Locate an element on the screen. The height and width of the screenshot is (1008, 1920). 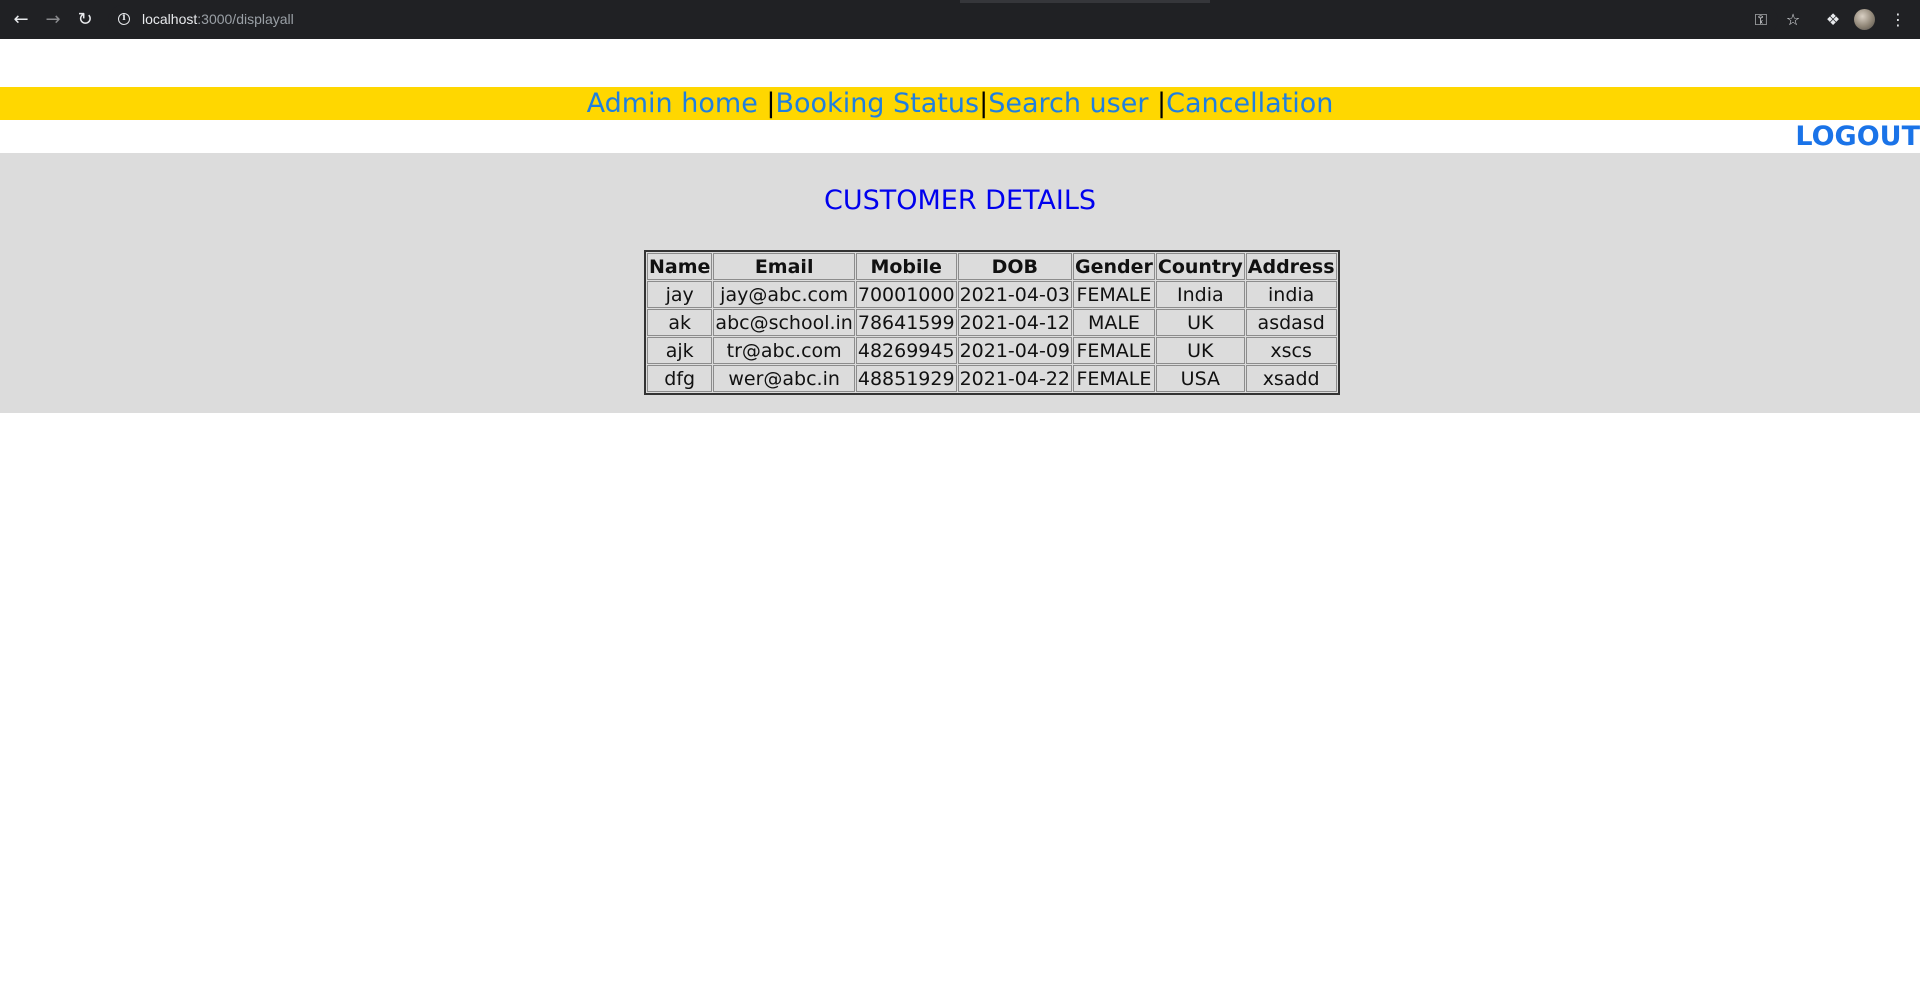
url-text: localhost:3000/displayall is located at coordinates (218, 19).